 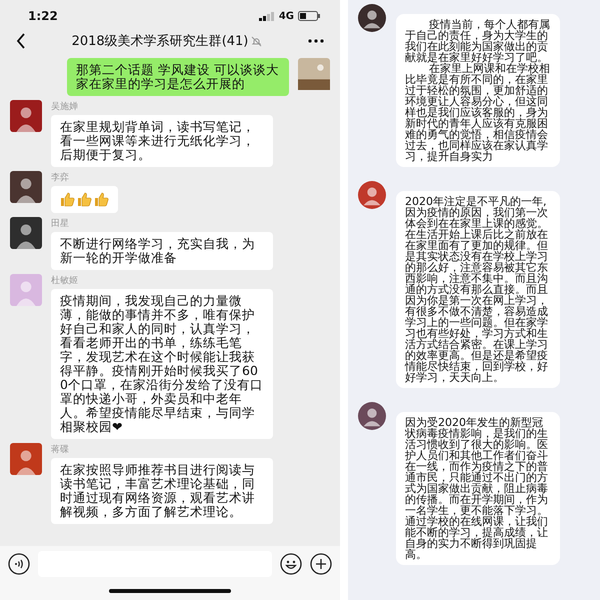 I want to click on sender-name: 李弈, so click(x=60, y=177).